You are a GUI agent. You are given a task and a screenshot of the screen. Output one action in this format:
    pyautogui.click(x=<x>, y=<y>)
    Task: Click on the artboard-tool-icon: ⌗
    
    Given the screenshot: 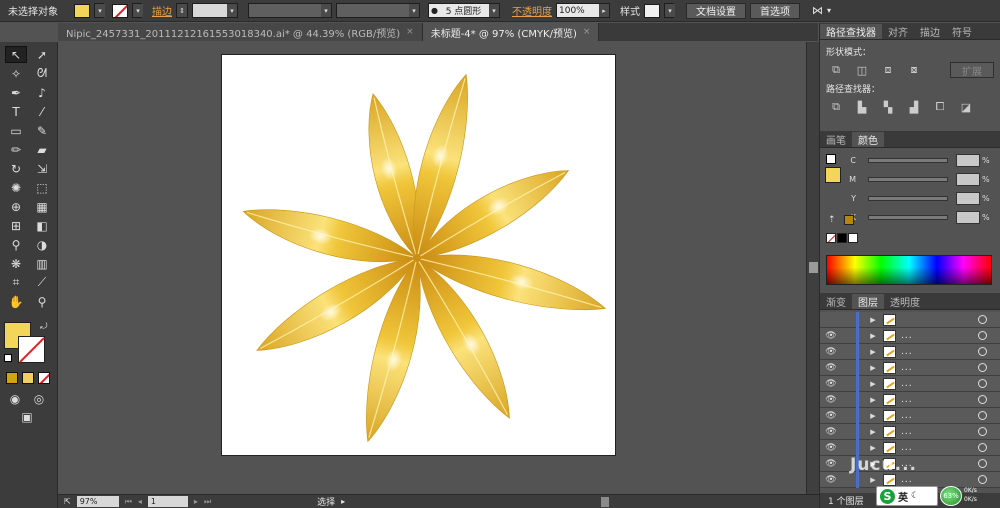 What is the action you would take?
    pyautogui.click(x=16, y=282)
    